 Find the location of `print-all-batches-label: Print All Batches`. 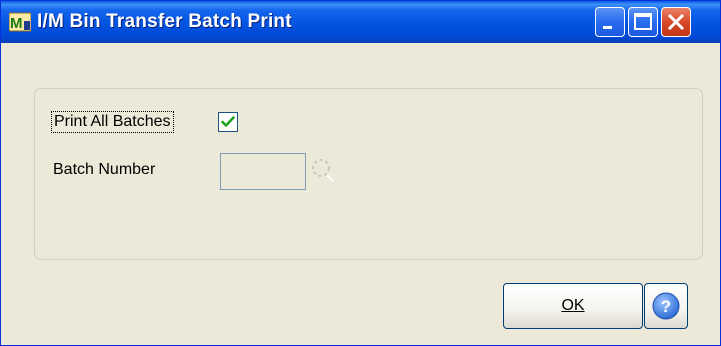

print-all-batches-label: Print All Batches is located at coordinates (112, 122).